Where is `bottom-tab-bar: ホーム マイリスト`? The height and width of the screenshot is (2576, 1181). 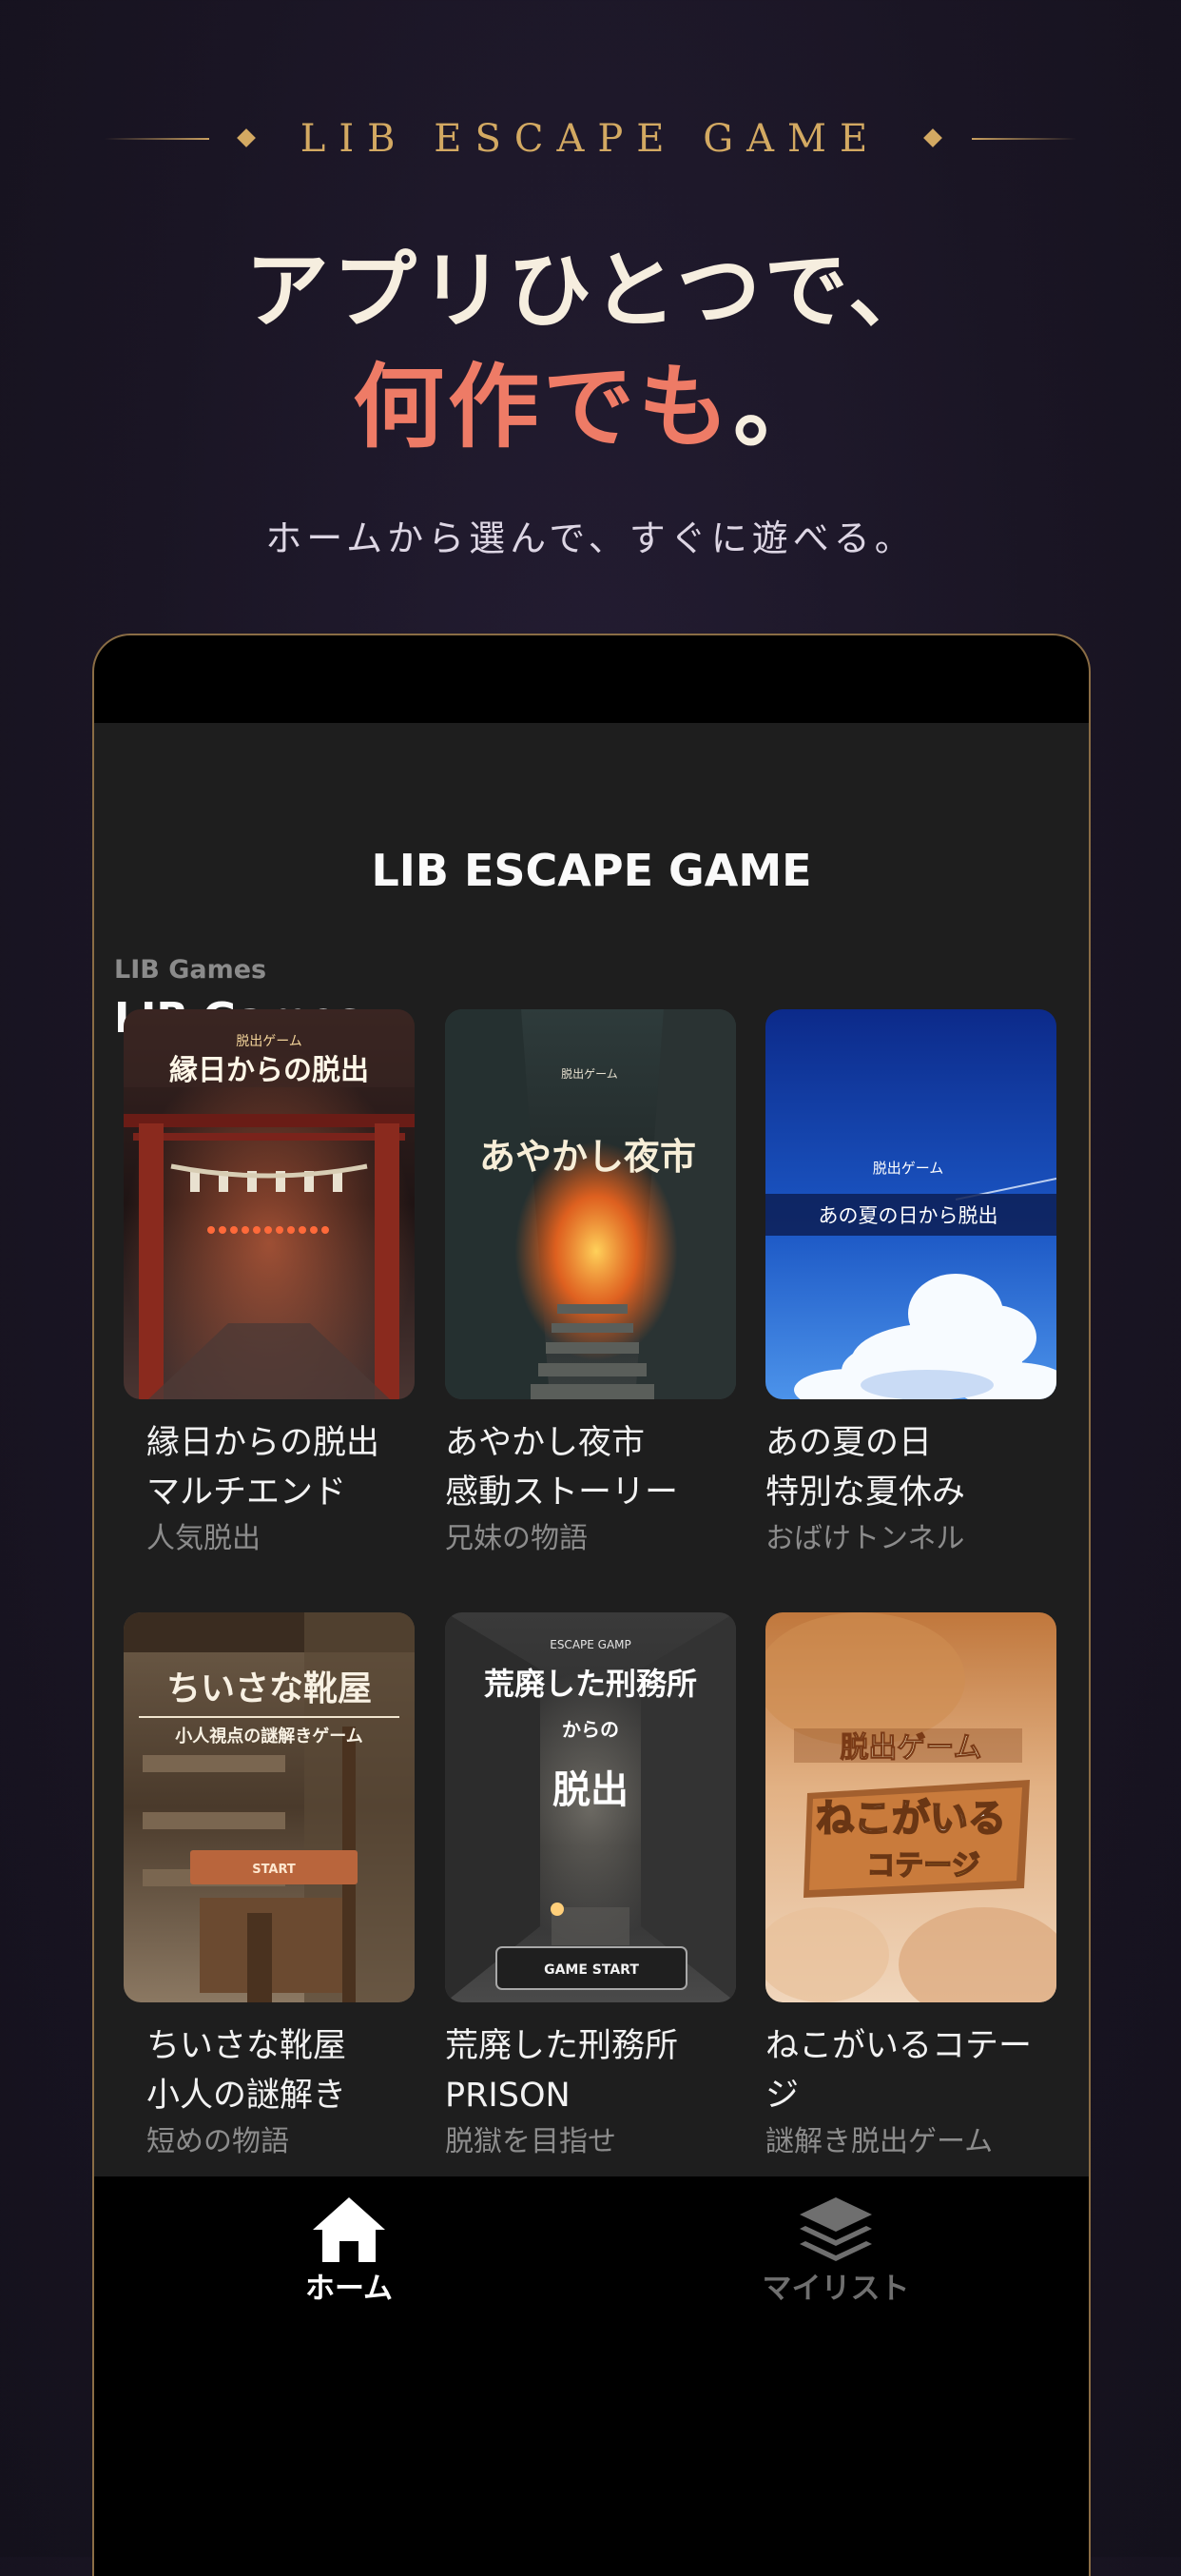 bottom-tab-bar: ホーム マイリスト is located at coordinates (591, 2253).